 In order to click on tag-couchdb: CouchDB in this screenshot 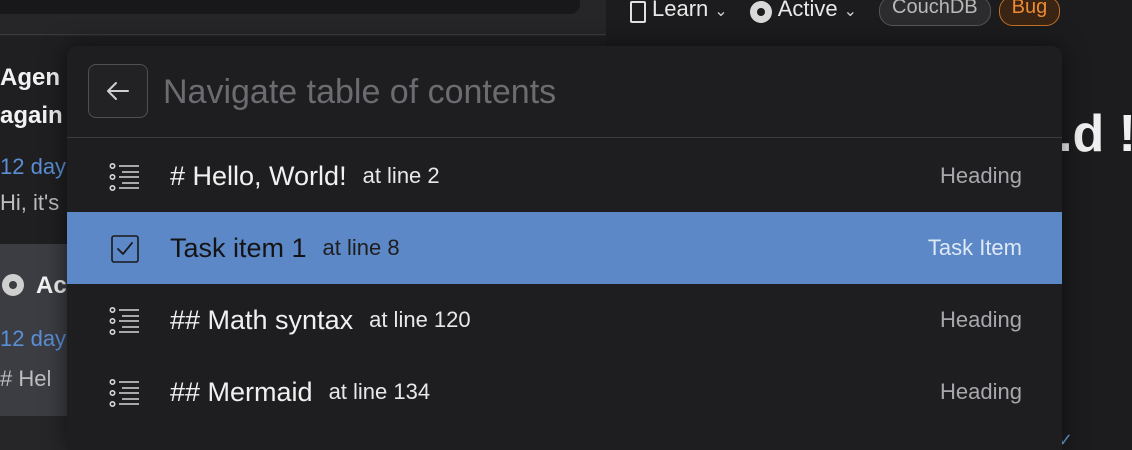, I will do `click(935, 13)`.